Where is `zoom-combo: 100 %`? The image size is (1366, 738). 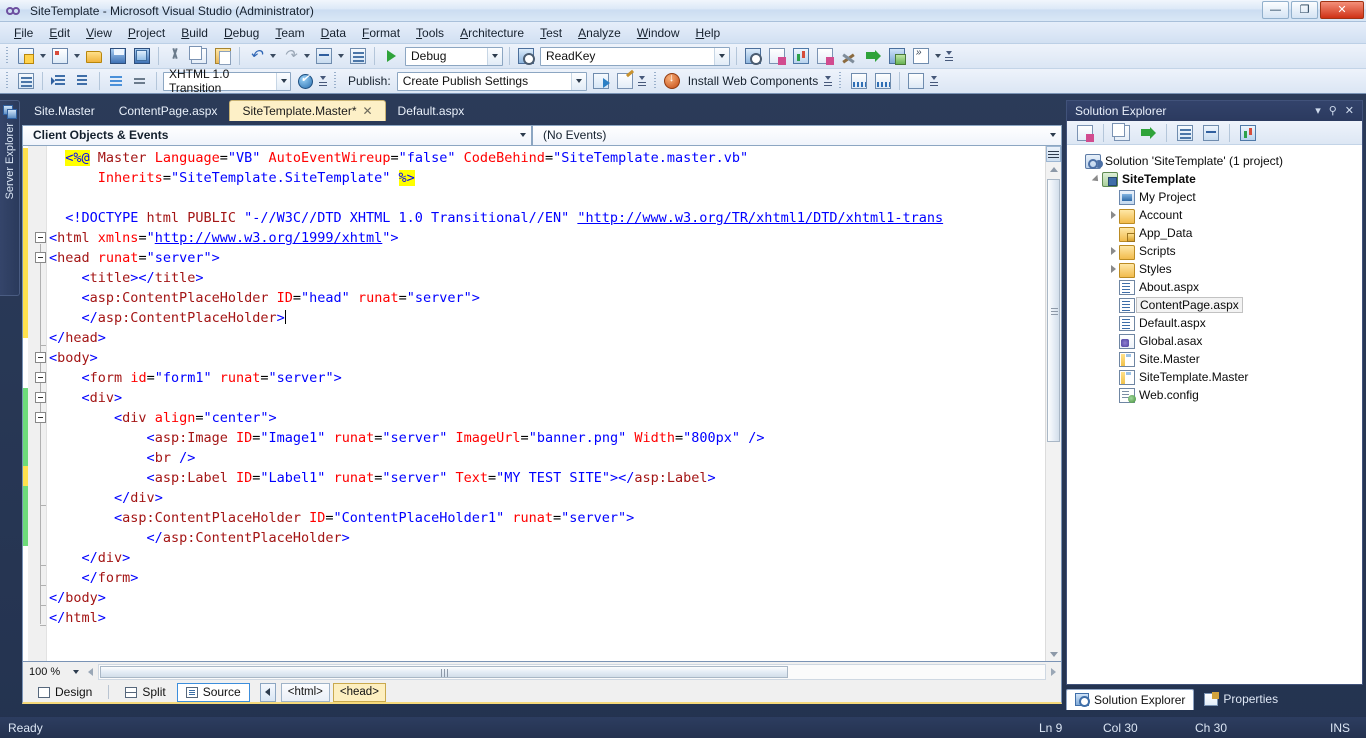
zoom-combo: 100 % is located at coordinates (53, 672).